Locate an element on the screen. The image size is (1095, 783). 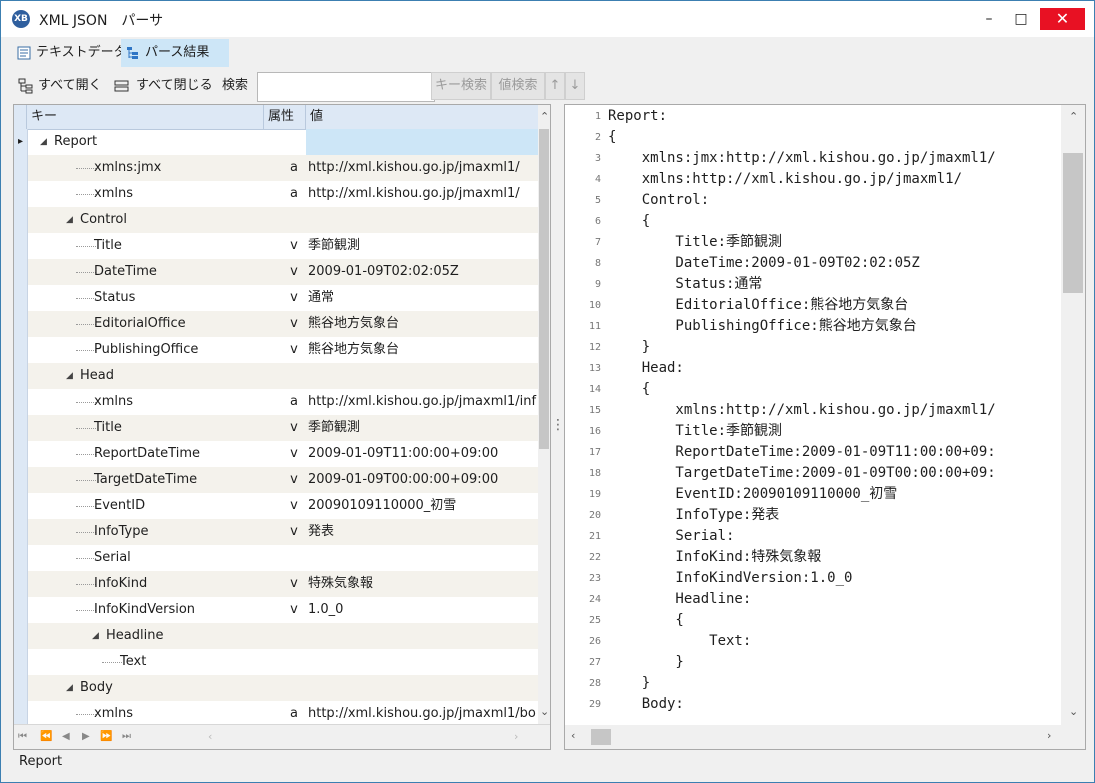
line-text: Title:季節観測 is located at coordinates (695, 431).